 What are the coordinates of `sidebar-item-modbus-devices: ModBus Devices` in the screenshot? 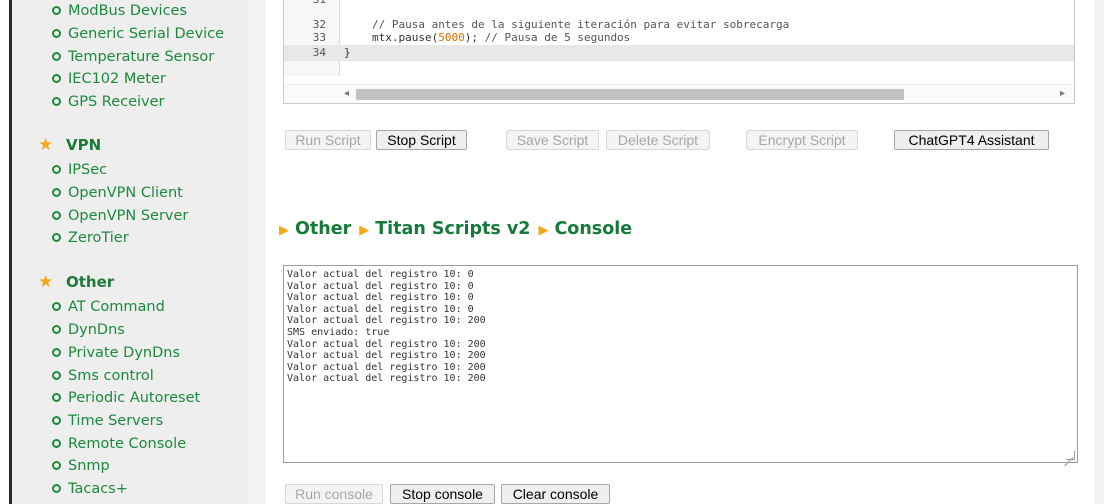 It's located at (119, 11).